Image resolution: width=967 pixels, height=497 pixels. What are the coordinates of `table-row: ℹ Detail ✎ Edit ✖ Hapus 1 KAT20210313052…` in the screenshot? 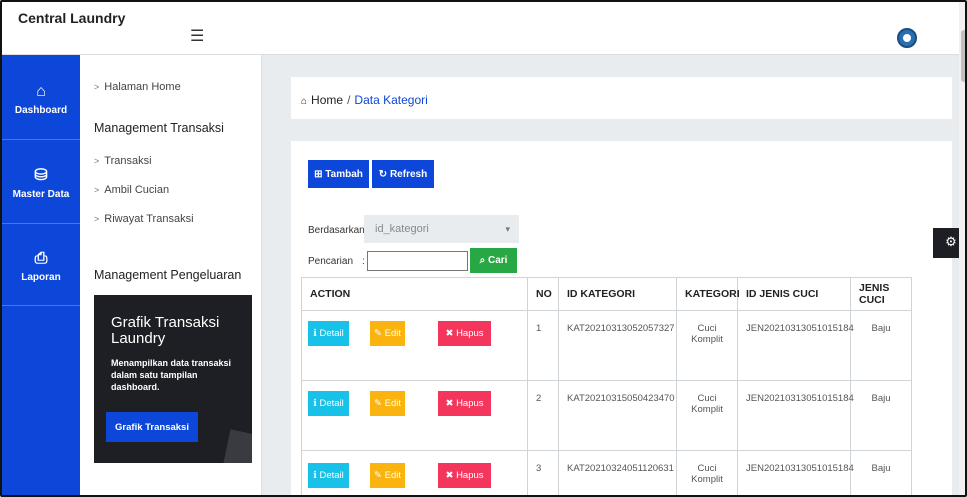 It's located at (606, 345).